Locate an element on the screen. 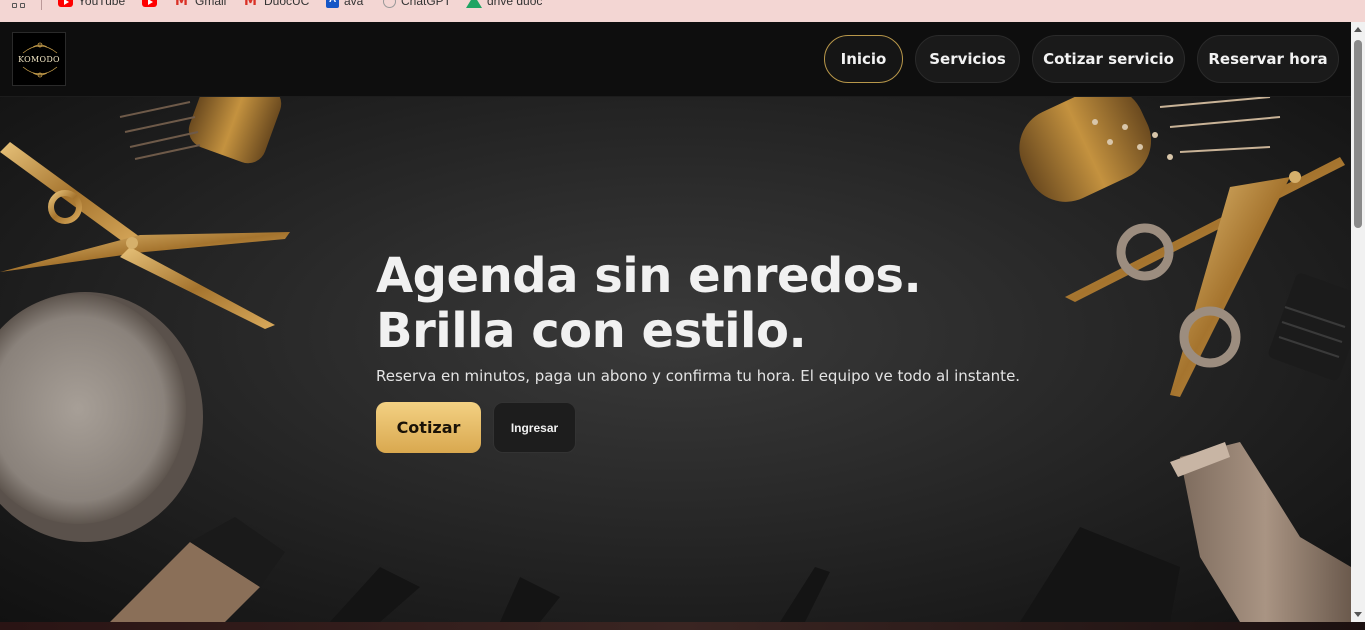  bookmark-duocuc: DuocUC is located at coordinates (276, 4).